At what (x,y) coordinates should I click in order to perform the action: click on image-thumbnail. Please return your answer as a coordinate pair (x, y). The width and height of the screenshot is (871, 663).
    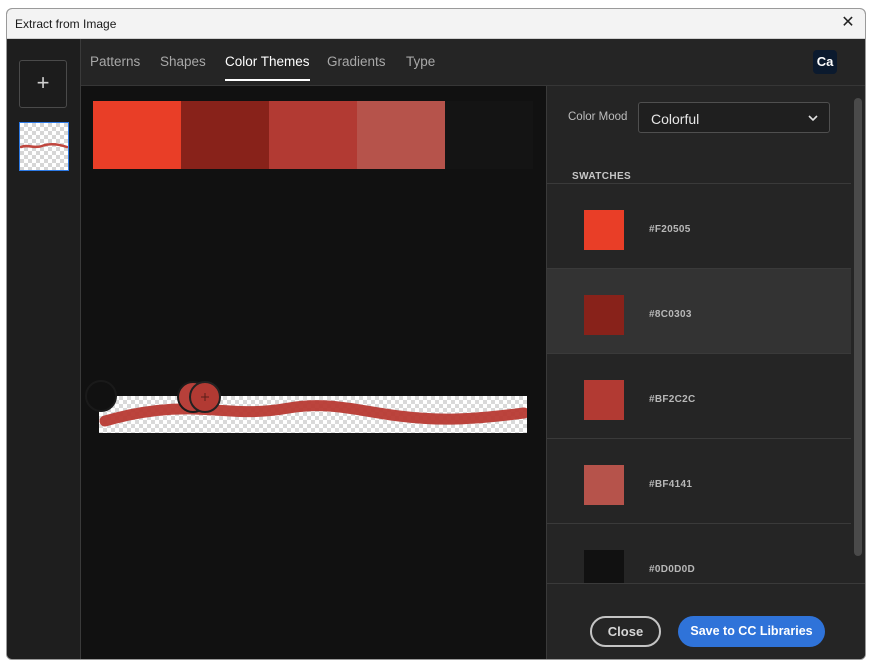
    Looking at the image, I should click on (44, 146).